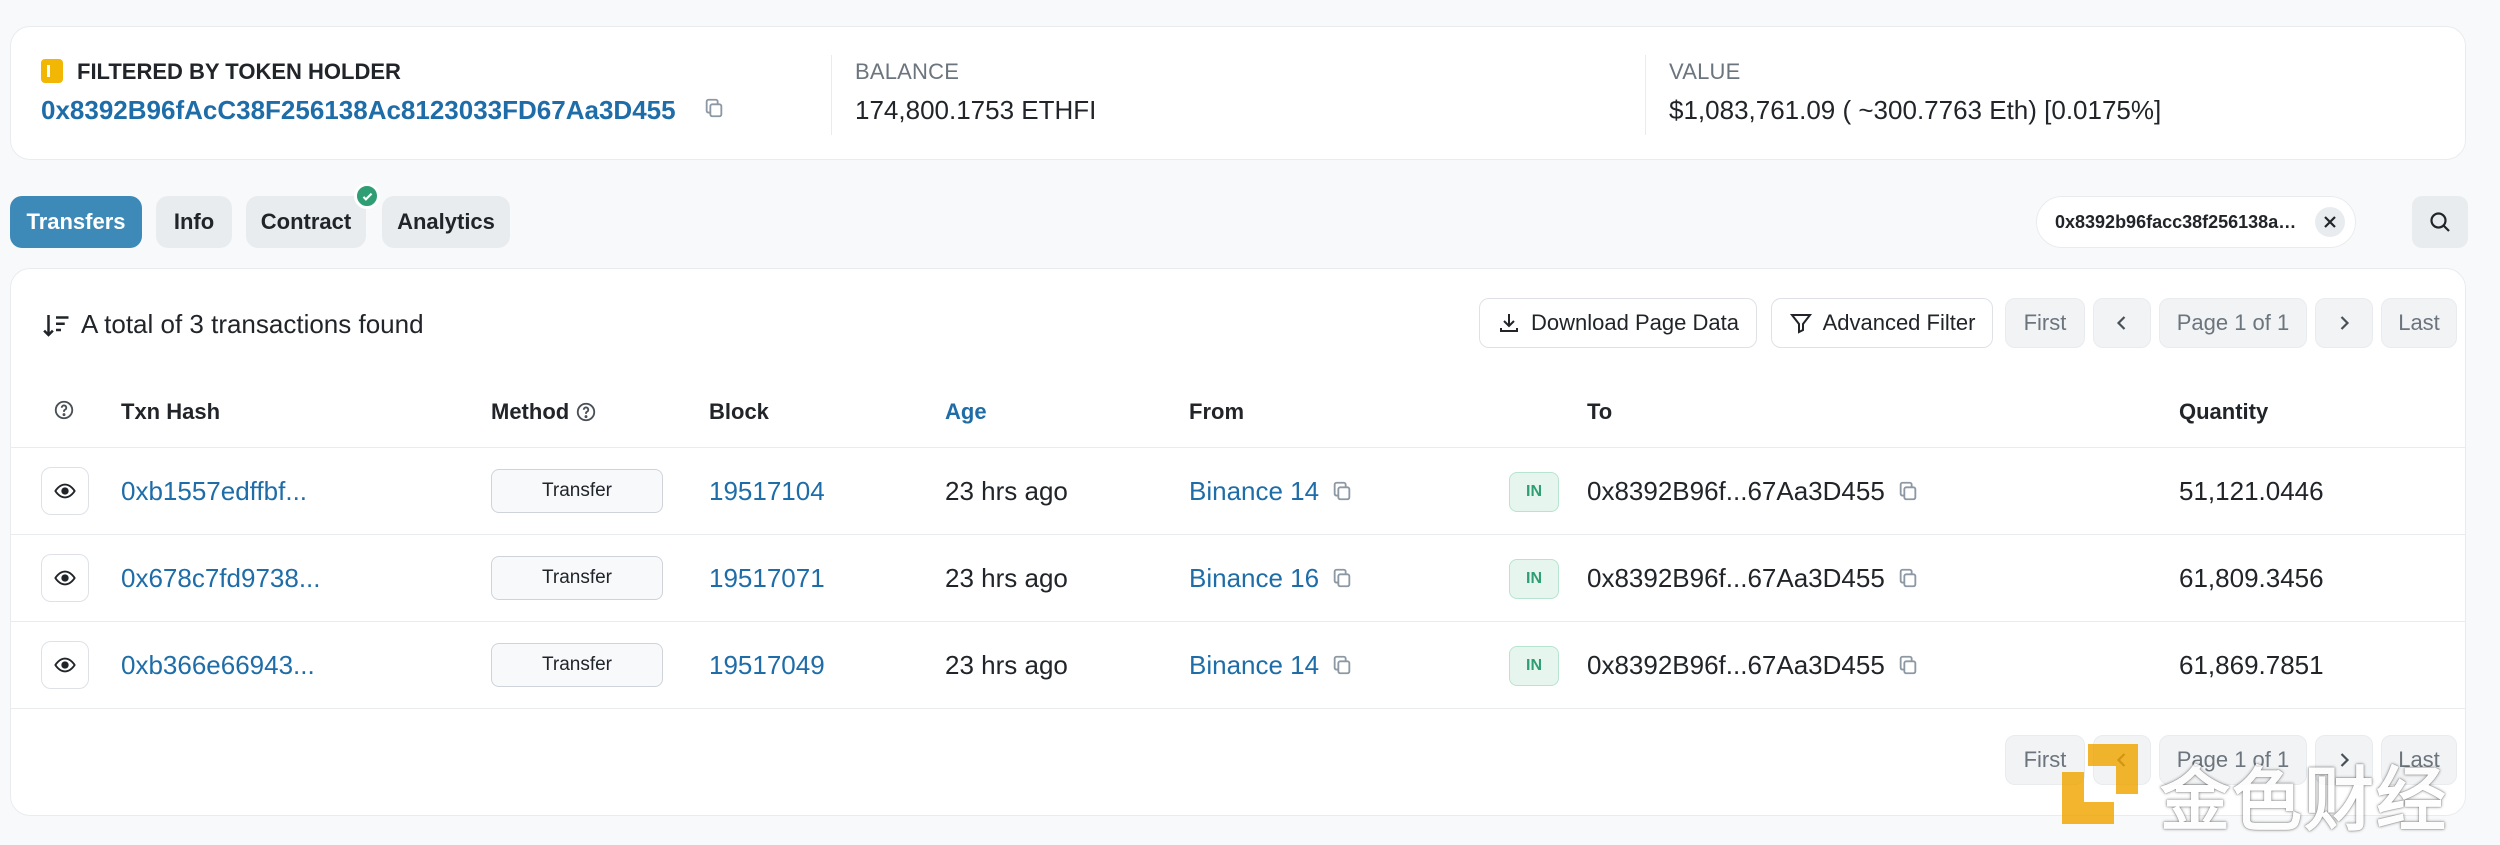 Image resolution: width=2500 pixels, height=845 pixels. Describe the element at coordinates (1245, 93) in the screenshot. I see `balance-column: BALANCE 174,800.1753 ETHFI` at that location.